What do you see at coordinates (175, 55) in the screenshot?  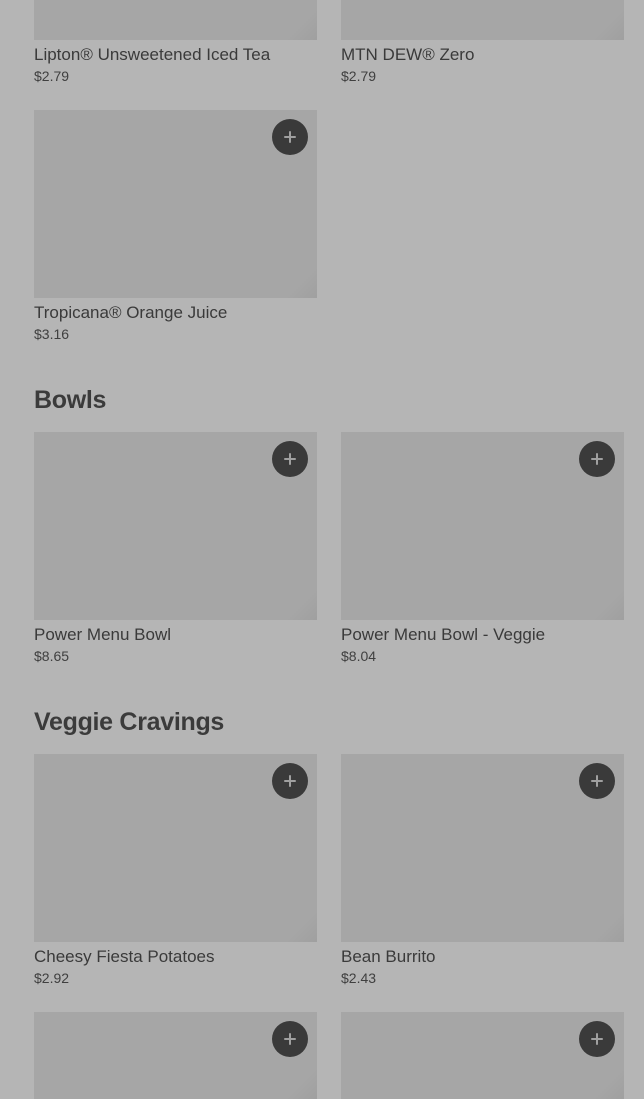 I see `menu-item-name: Lipton® Unsweetened Iced Tea` at bounding box center [175, 55].